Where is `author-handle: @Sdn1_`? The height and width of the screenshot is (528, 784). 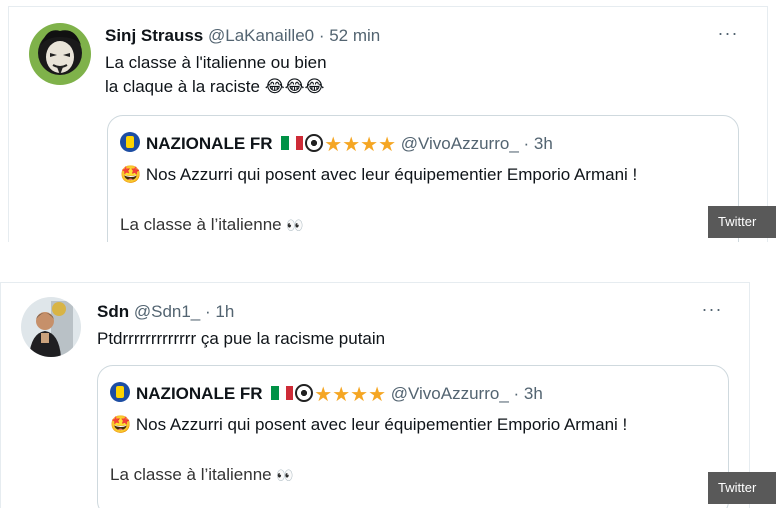
author-handle: @Sdn1_ is located at coordinates (167, 311).